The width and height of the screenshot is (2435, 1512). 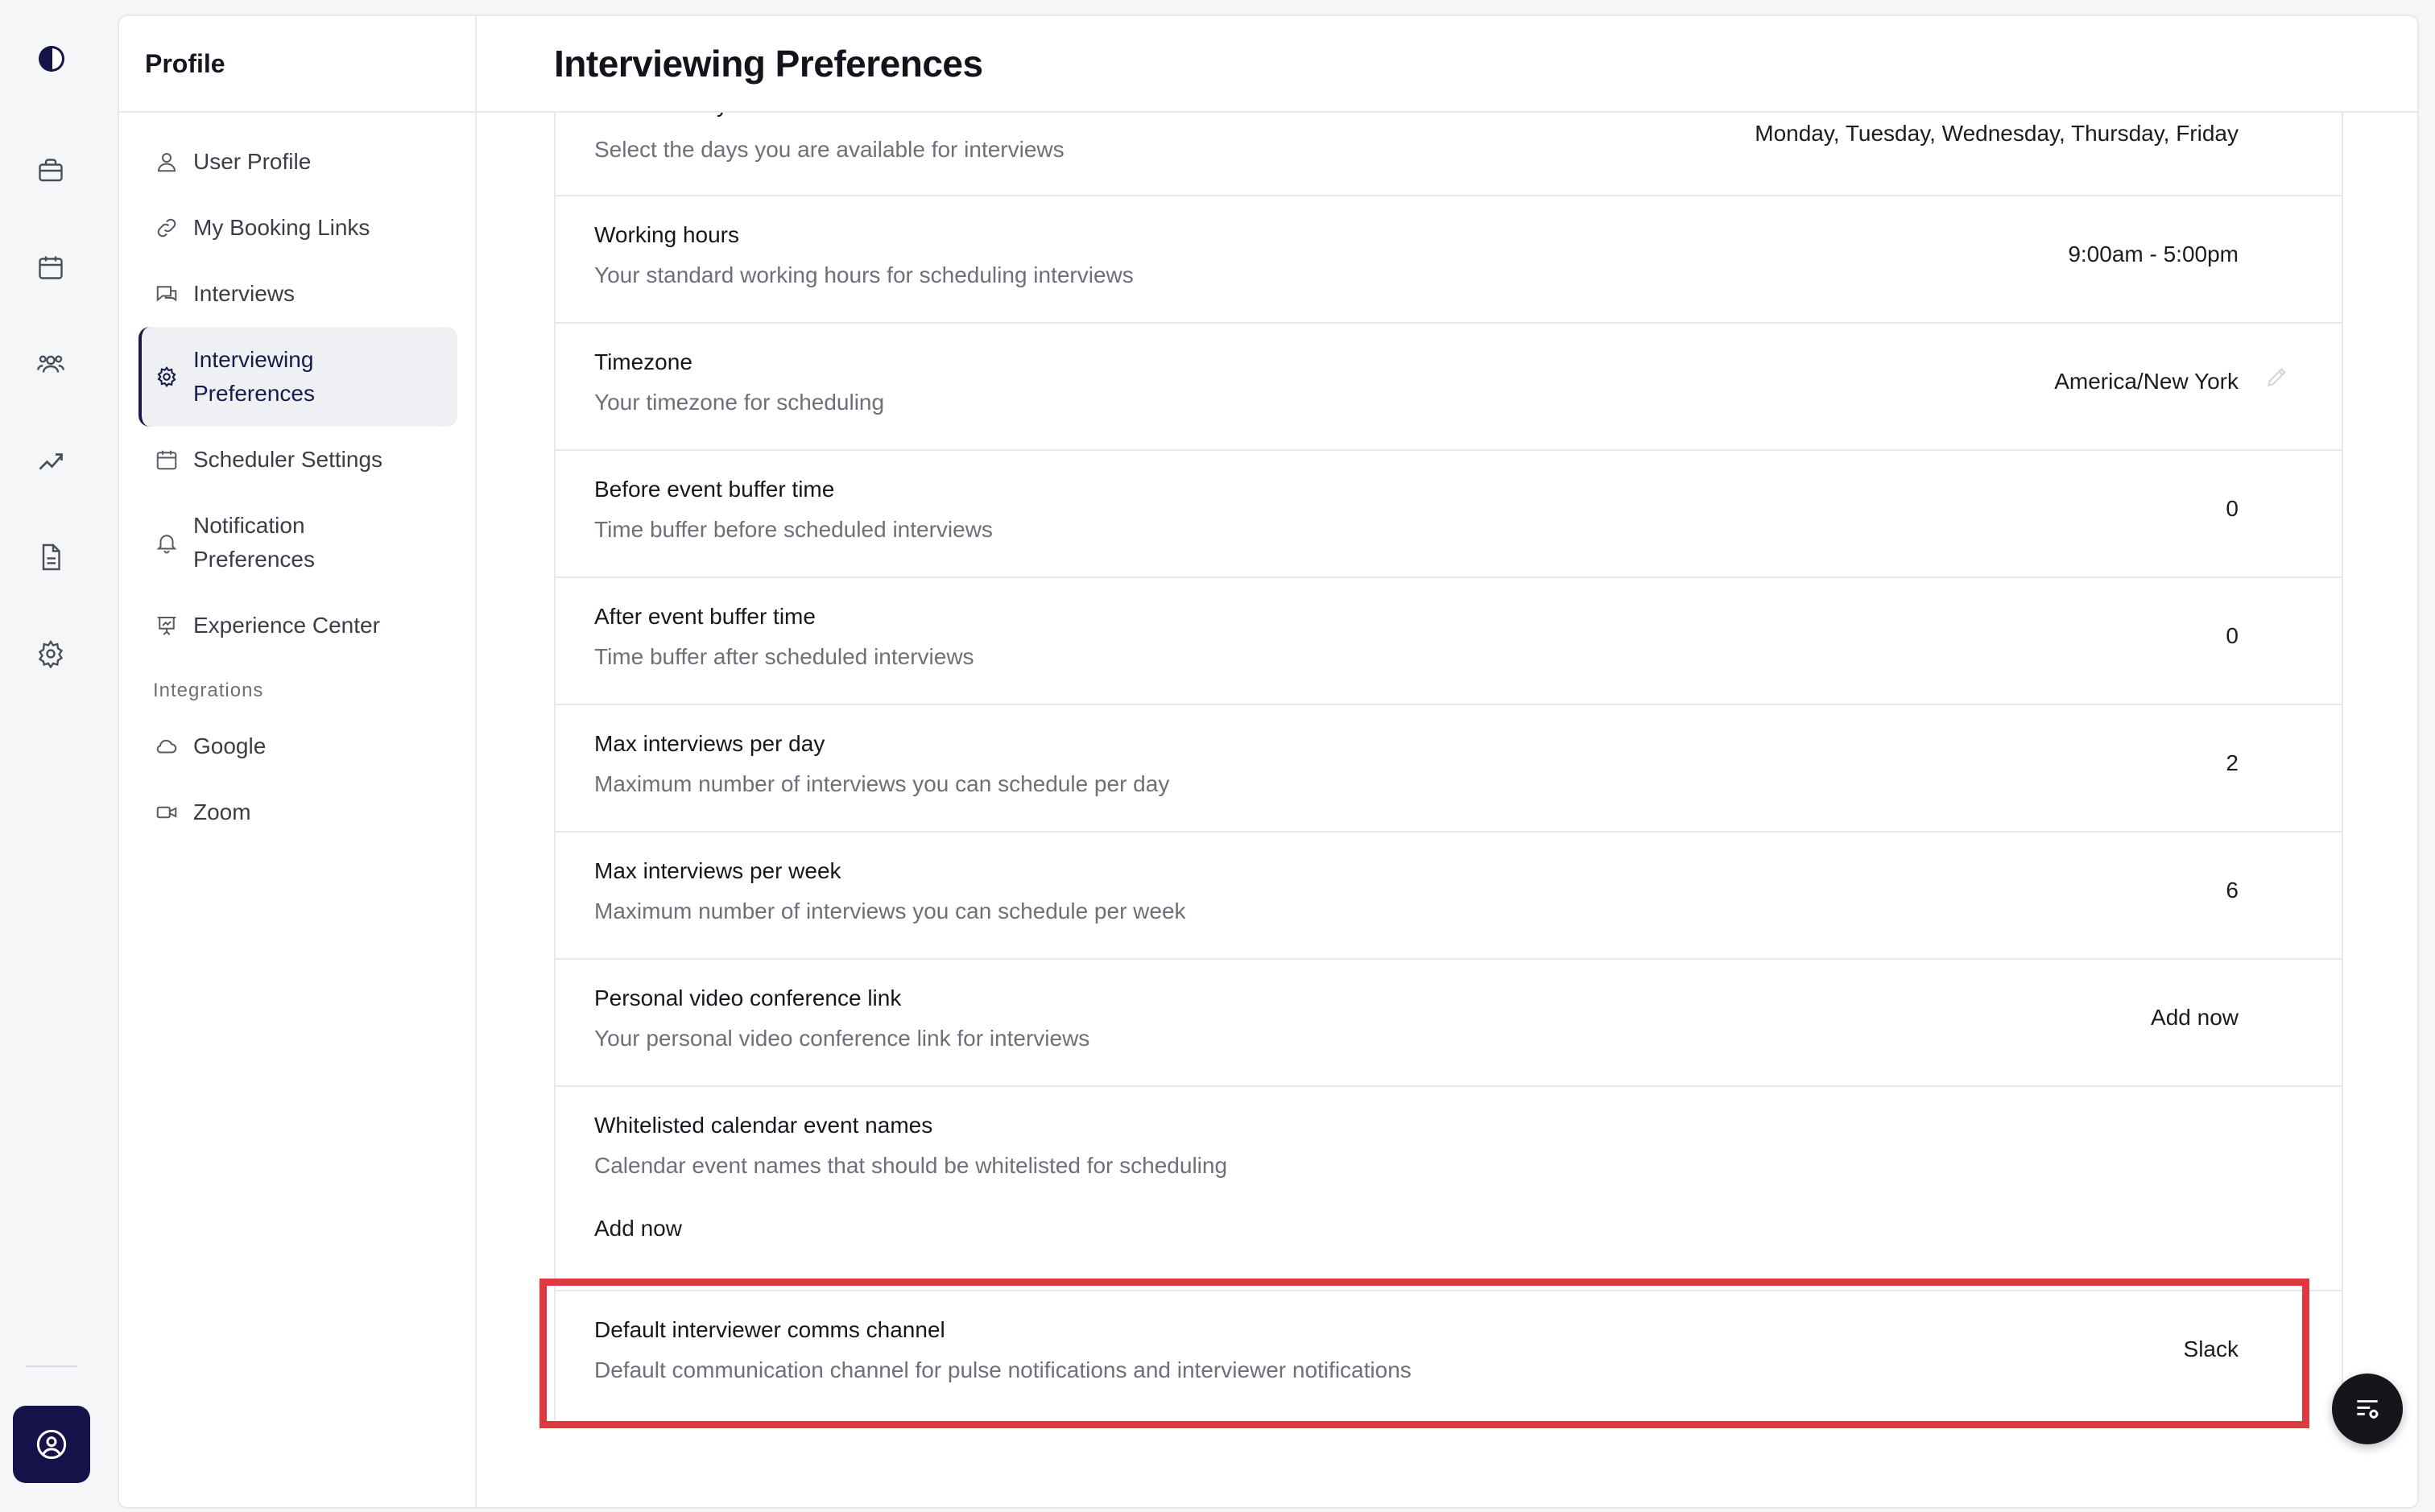 What do you see at coordinates (244, 293) in the screenshot?
I see `sidebar-item-label: Interviews` at bounding box center [244, 293].